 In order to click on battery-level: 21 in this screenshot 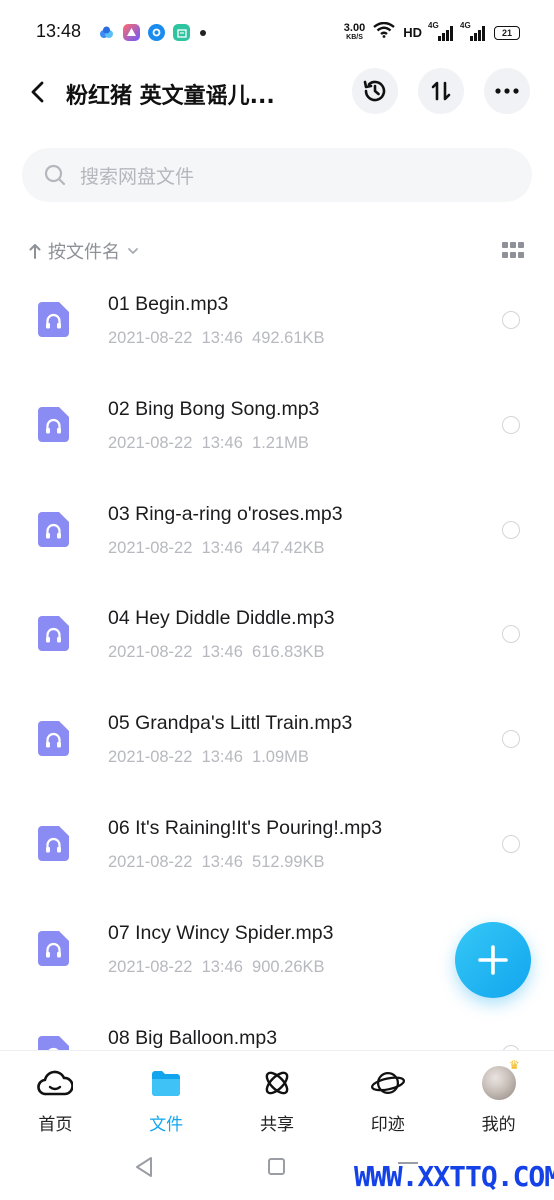, I will do `click(506, 32)`.